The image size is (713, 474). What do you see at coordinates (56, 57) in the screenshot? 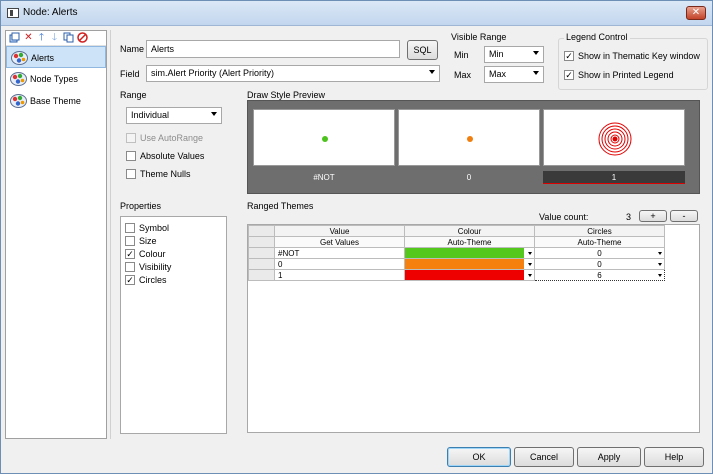
I see `tree-item-alerts: Alerts` at bounding box center [56, 57].